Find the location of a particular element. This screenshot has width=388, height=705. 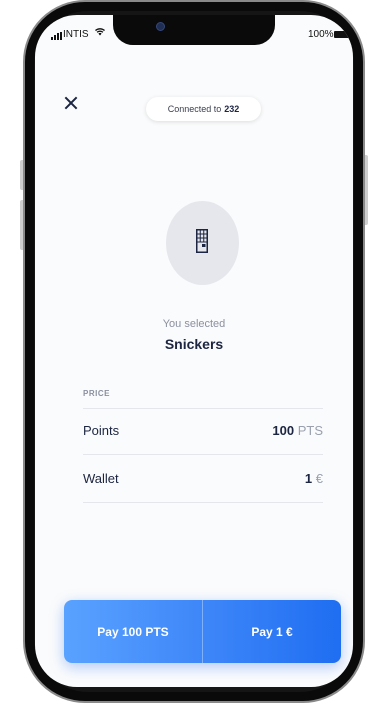

chocolate-bar-icon is located at coordinates (202, 241).